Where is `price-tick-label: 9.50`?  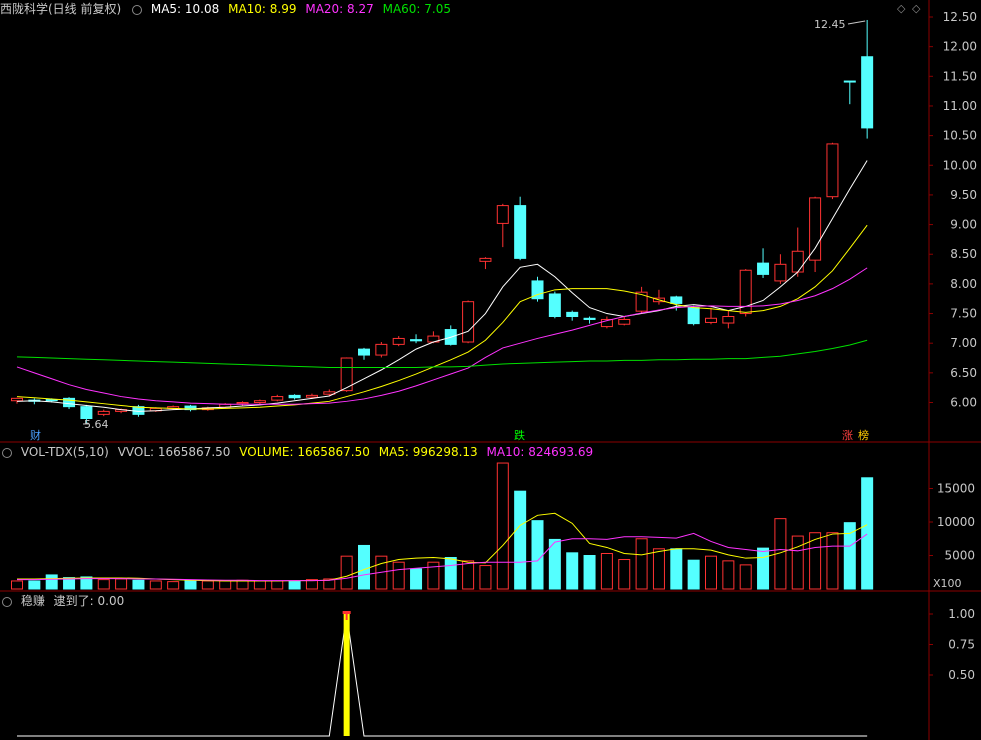
price-tick-label: 9.50 is located at coordinates (963, 195).